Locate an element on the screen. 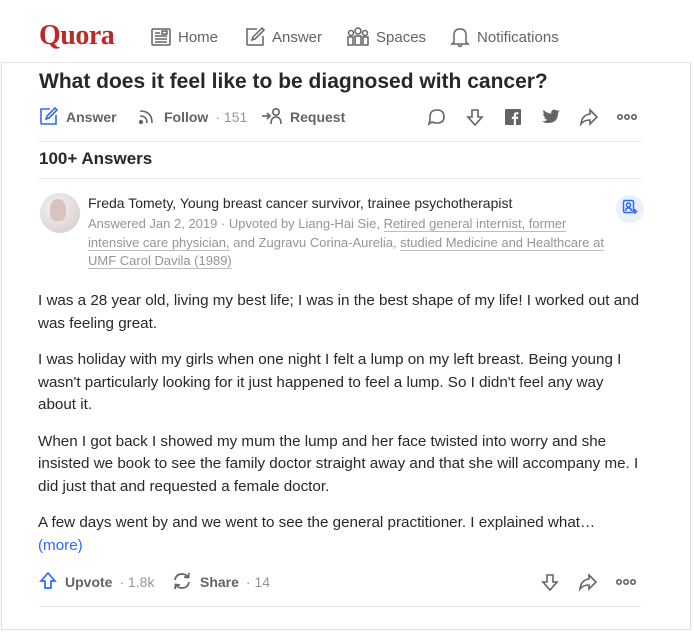 The image size is (694, 633). upvote-button: Upvote · 1.8k is located at coordinates (96, 582).